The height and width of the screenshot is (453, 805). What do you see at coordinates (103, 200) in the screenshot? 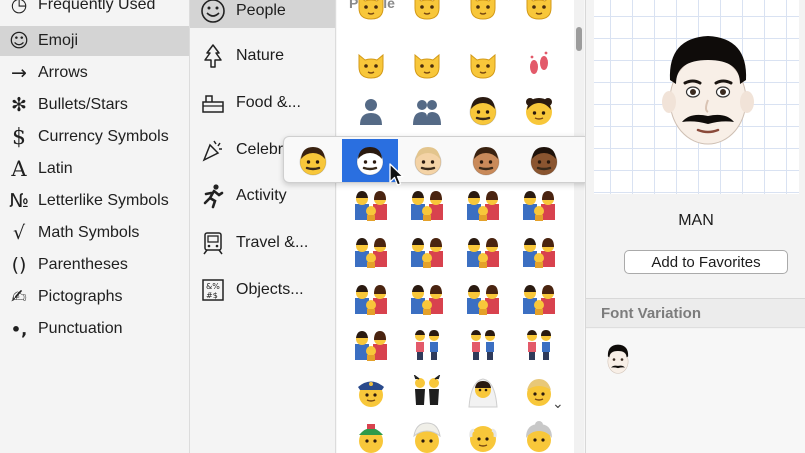
I see `category-label: Letterlike Symbols` at bounding box center [103, 200].